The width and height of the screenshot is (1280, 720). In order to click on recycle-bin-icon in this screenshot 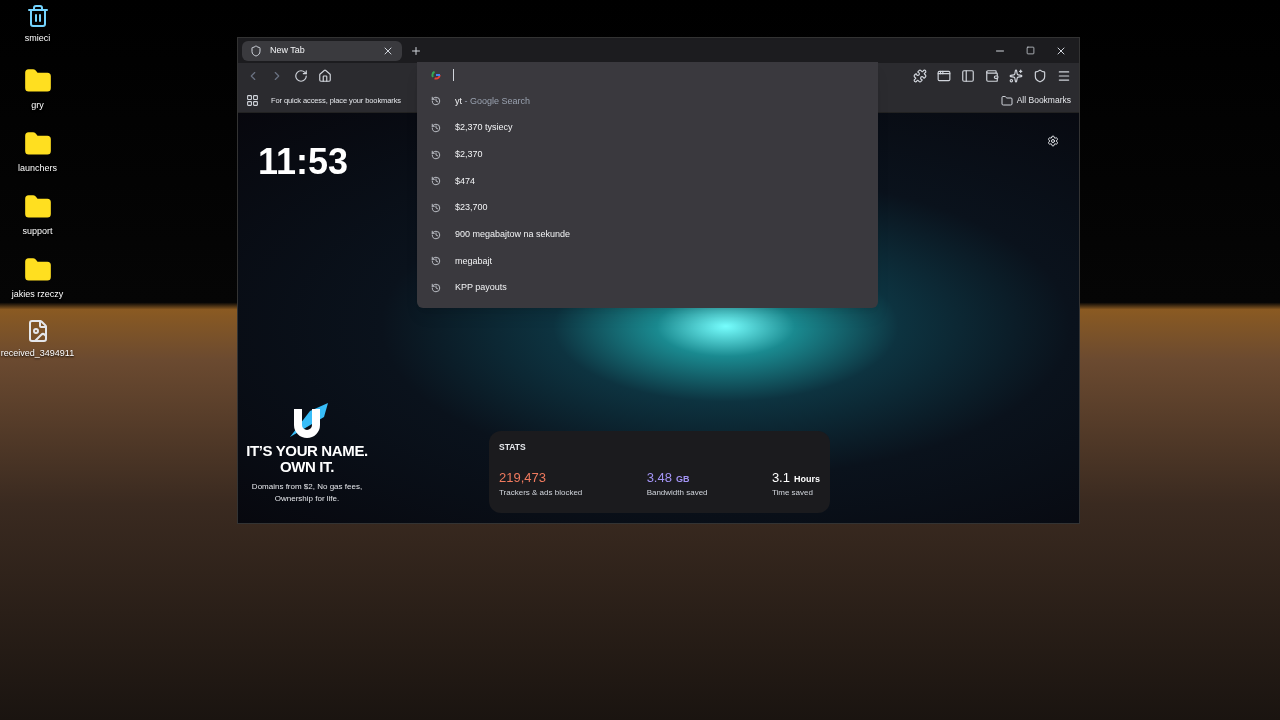, I will do `click(37, 16)`.